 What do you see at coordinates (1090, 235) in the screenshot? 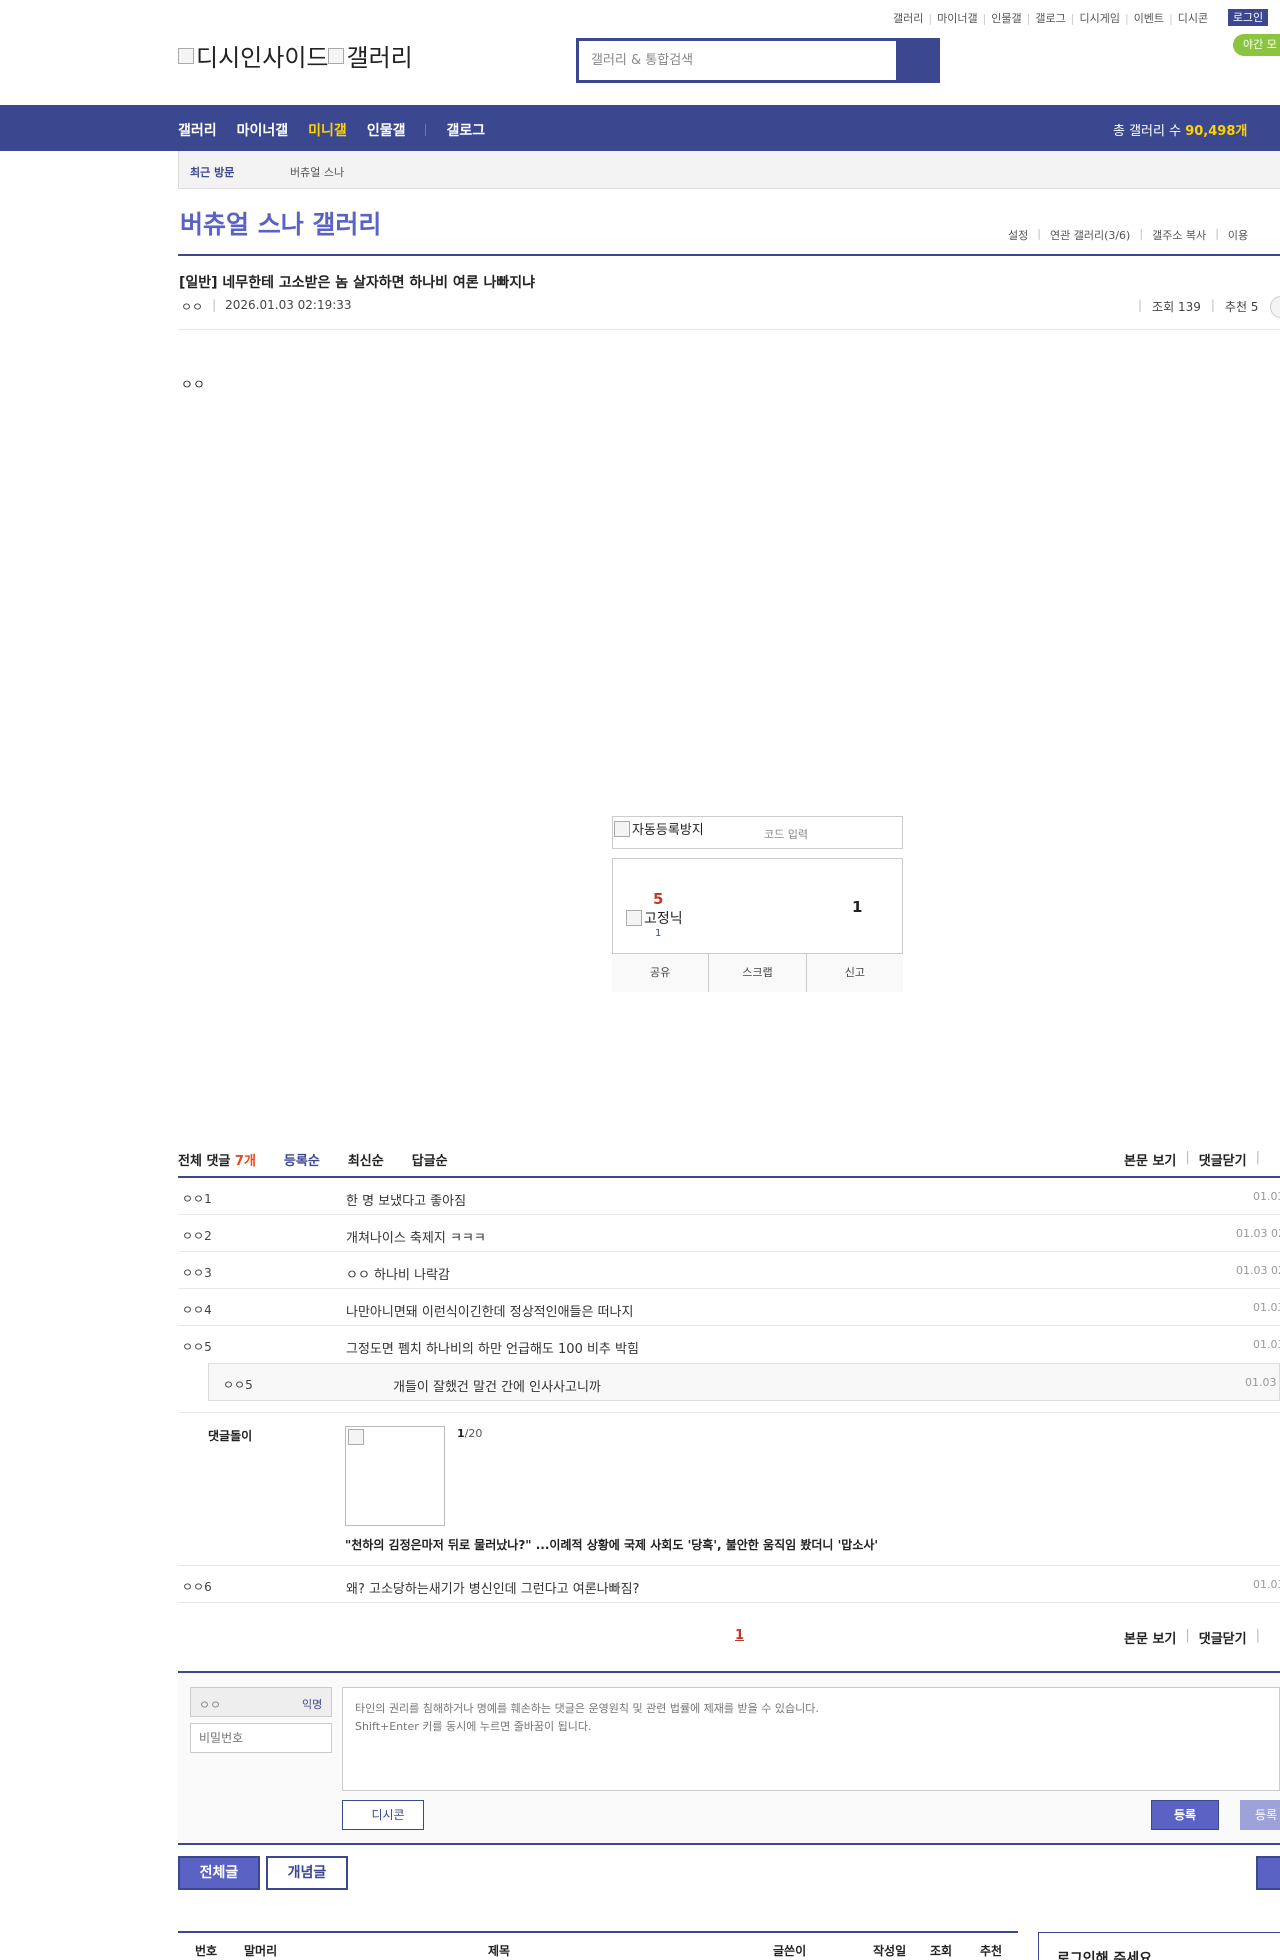
I see `related-galleries: 연관 갤러리(3/6)` at bounding box center [1090, 235].